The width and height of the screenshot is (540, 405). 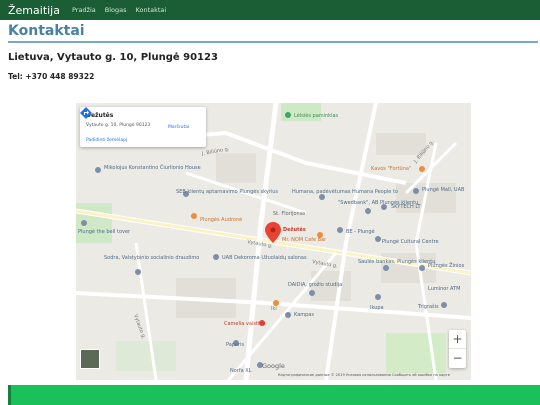 What do you see at coordinates (152, 167) in the screenshot?
I see `poi-label: Mikolojus Konstantino Čiurlionio House` at bounding box center [152, 167].